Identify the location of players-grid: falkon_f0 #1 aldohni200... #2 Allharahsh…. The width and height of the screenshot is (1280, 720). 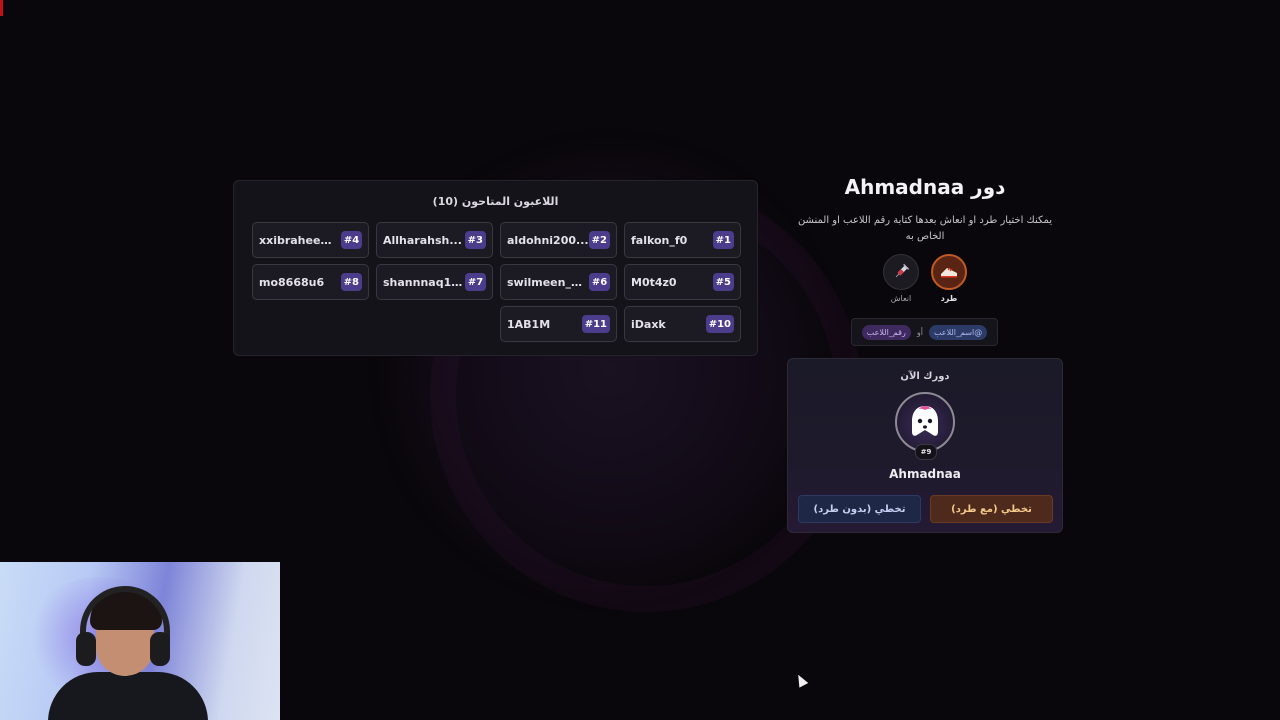
(494, 282).